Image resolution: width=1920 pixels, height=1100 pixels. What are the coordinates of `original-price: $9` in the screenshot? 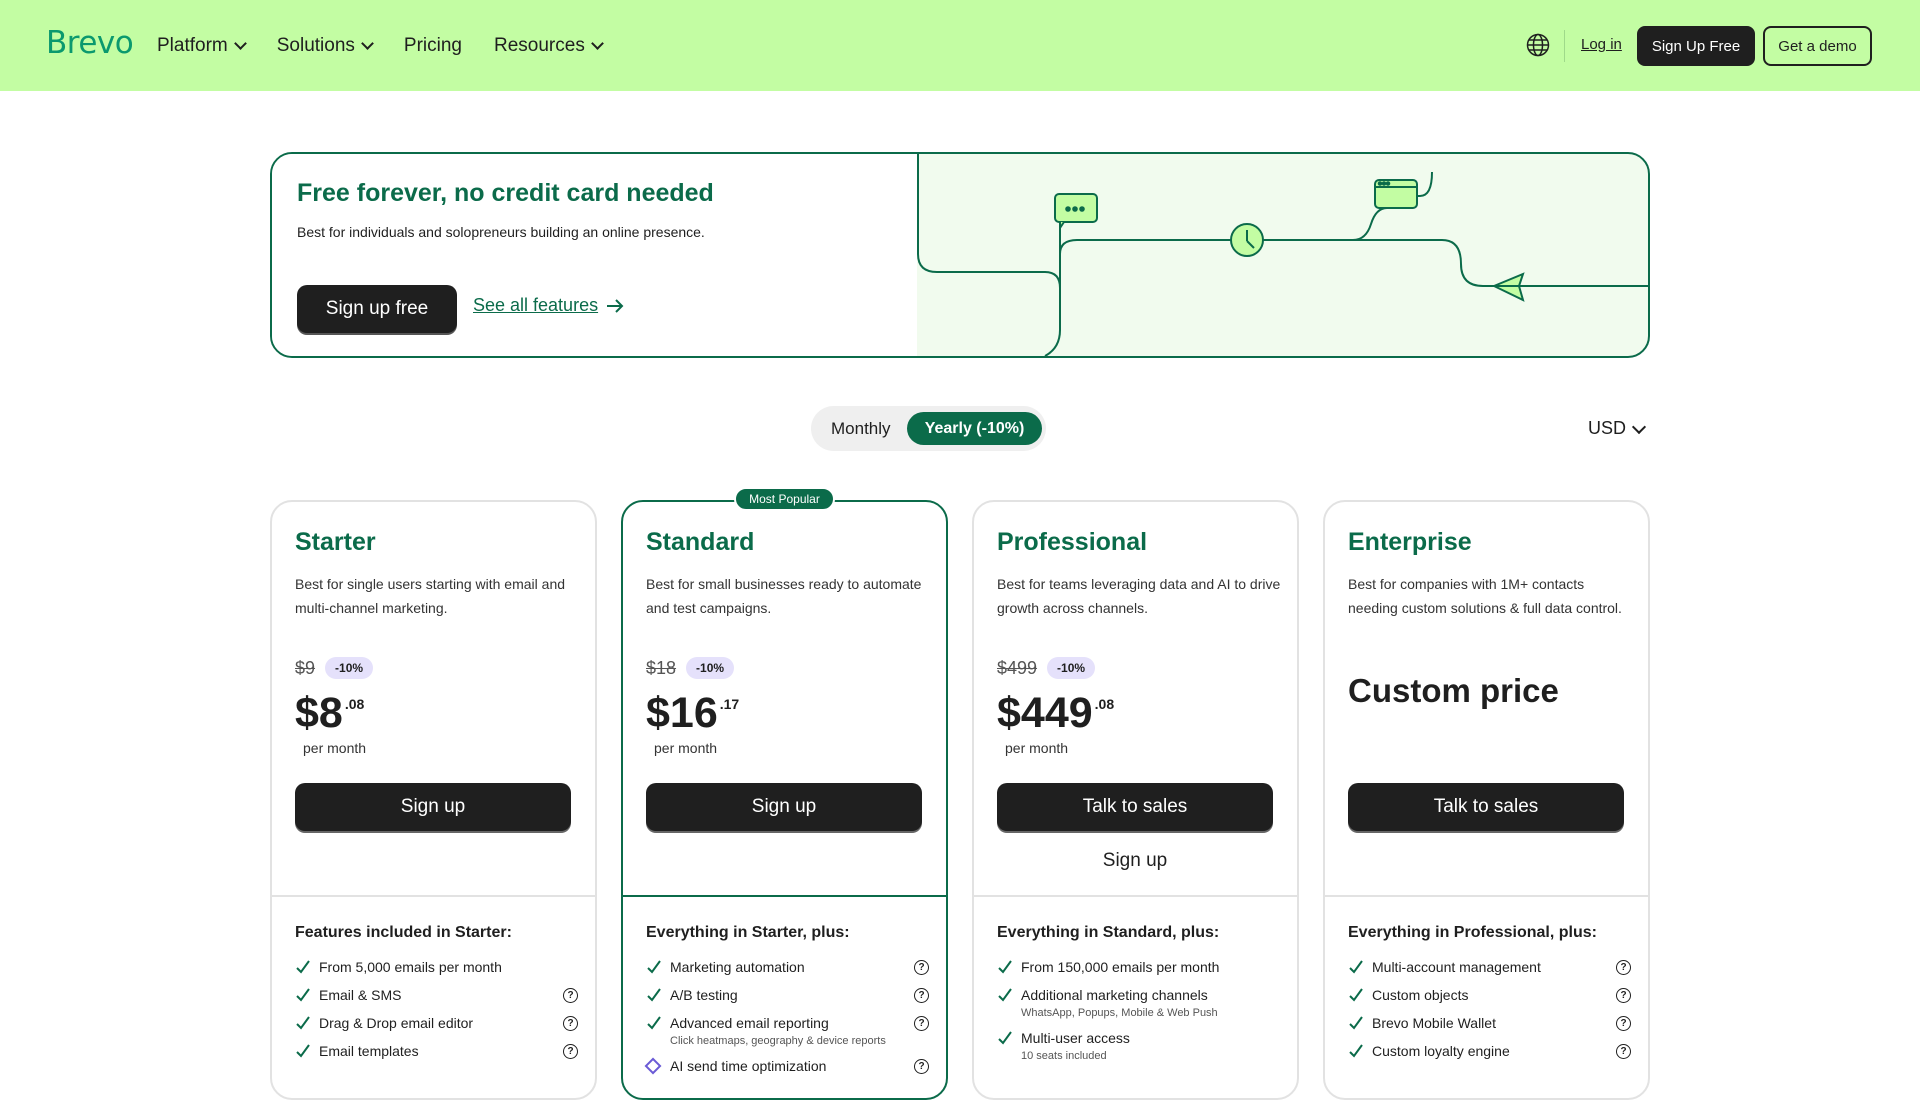 It's located at (305, 667).